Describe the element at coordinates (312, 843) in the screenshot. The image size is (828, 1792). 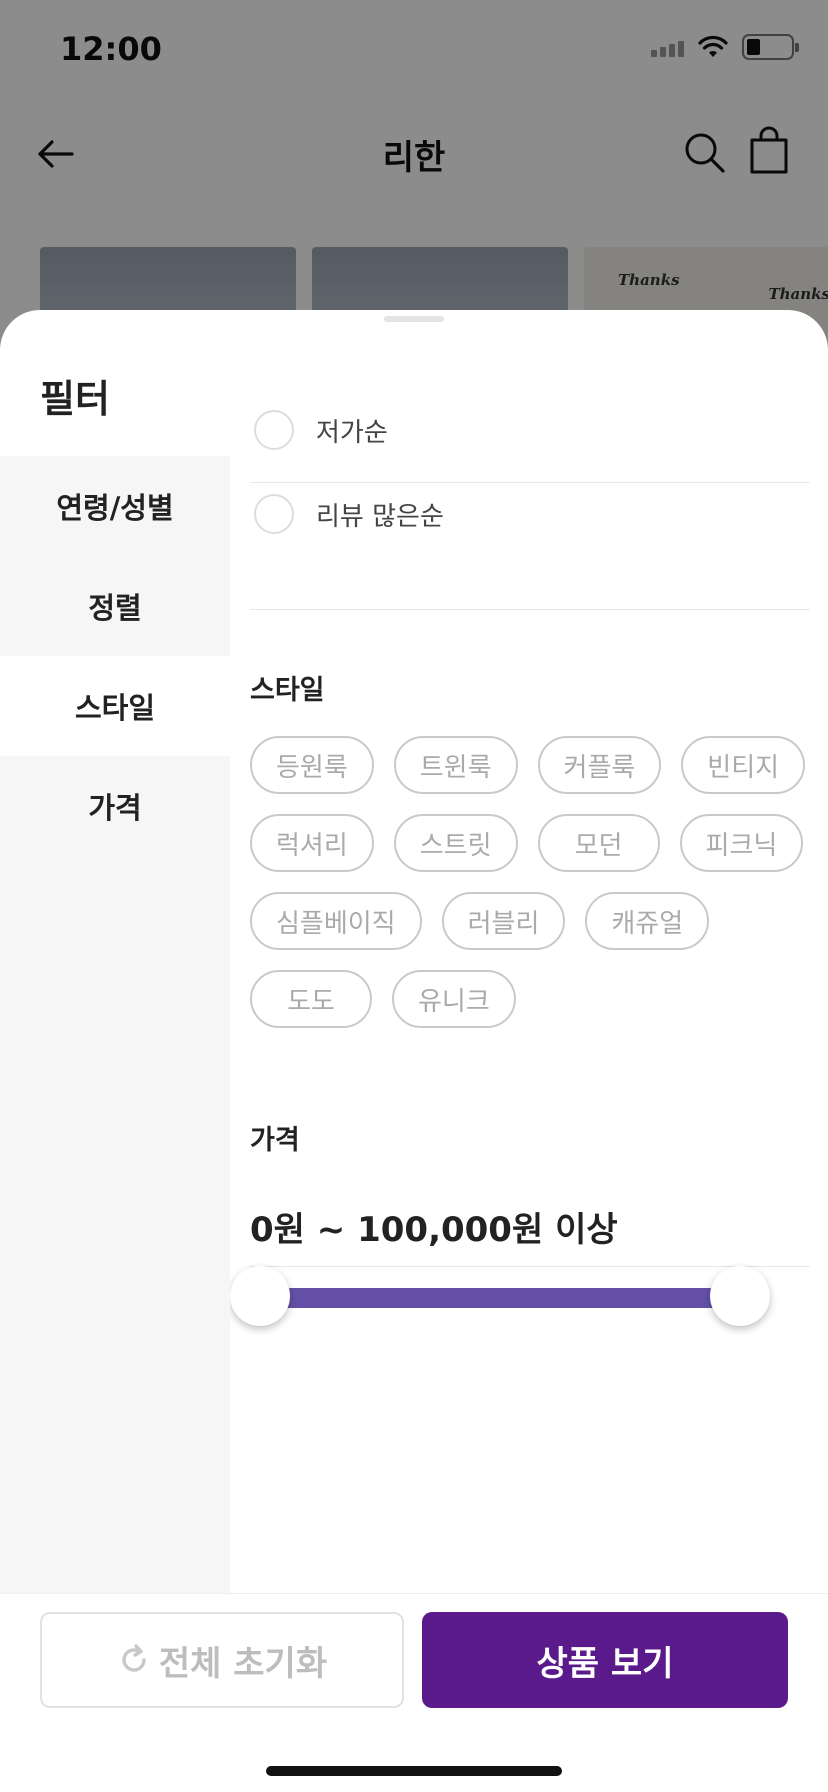
I see `style-chip: 럭셔리` at that location.